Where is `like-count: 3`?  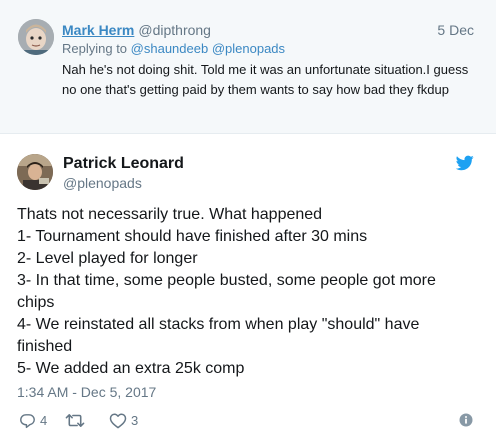
like-count: 3 is located at coordinates (135, 420).